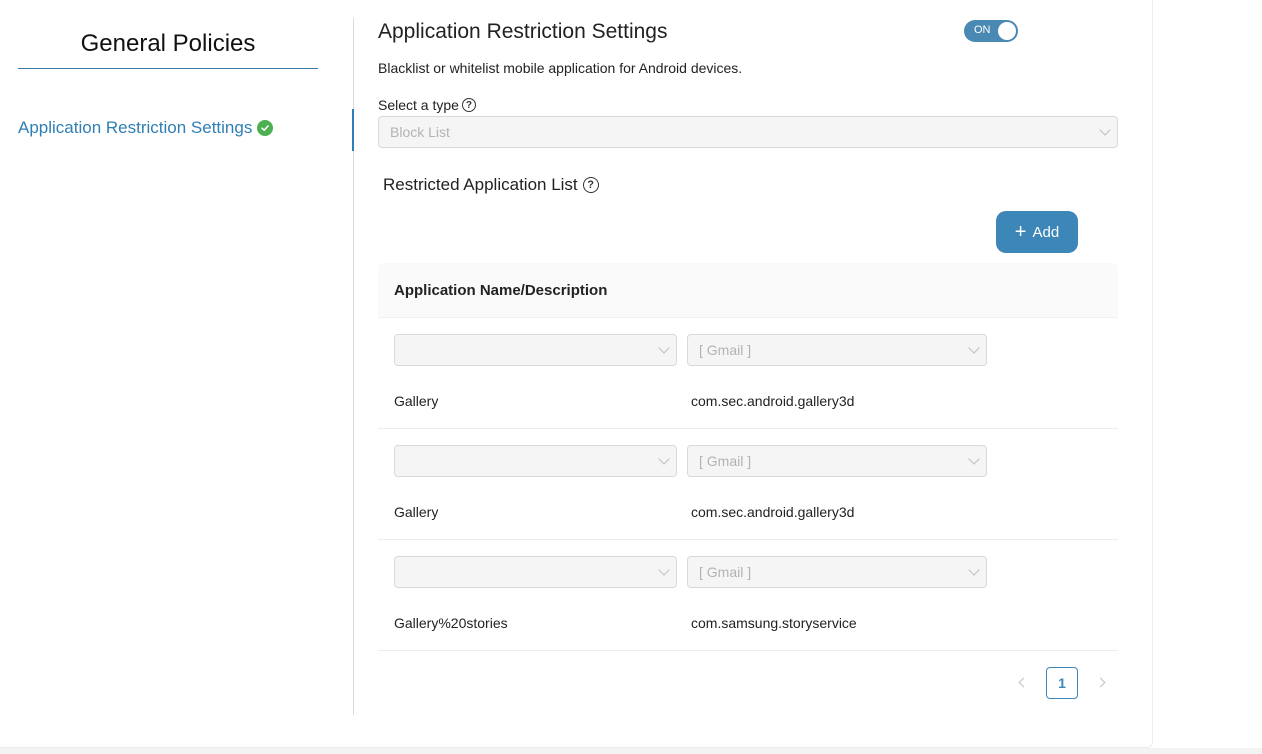 The image size is (1262, 754). What do you see at coordinates (982, 30) in the screenshot?
I see `toggle-label: ON` at bounding box center [982, 30].